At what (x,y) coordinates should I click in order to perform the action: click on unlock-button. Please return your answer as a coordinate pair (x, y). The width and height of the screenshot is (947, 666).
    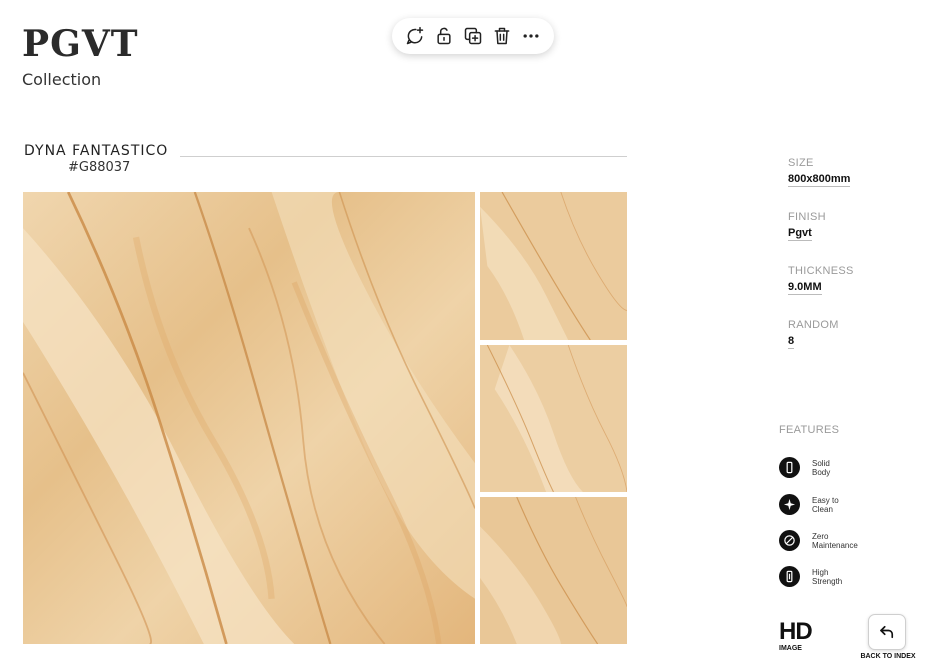
    Looking at the image, I should click on (444, 36).